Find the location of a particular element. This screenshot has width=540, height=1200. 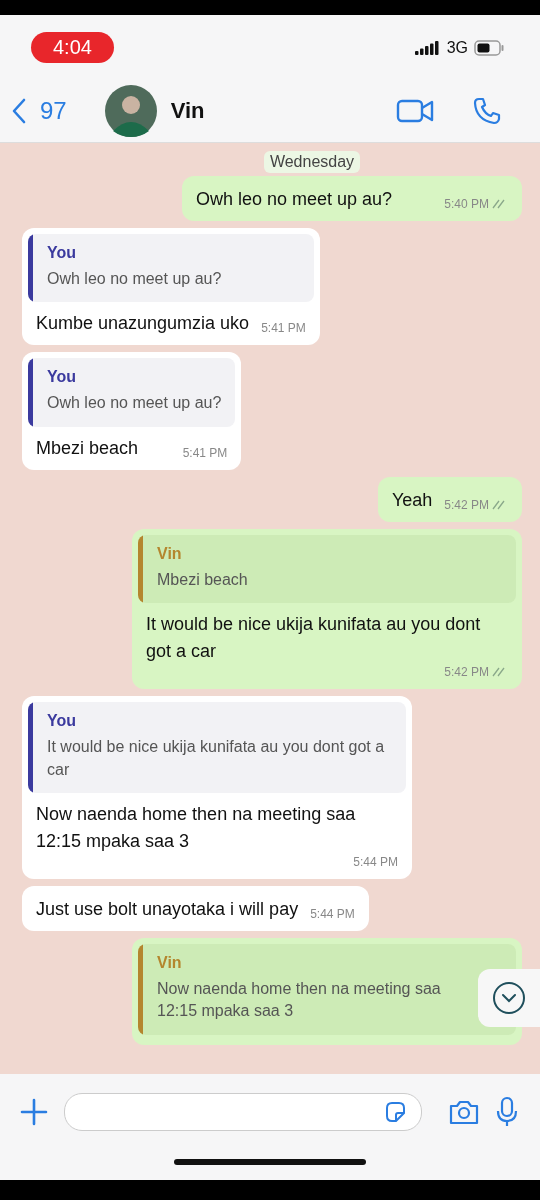

reply-quote: Vin Mbezi beach is located at coordinates (327, 569).